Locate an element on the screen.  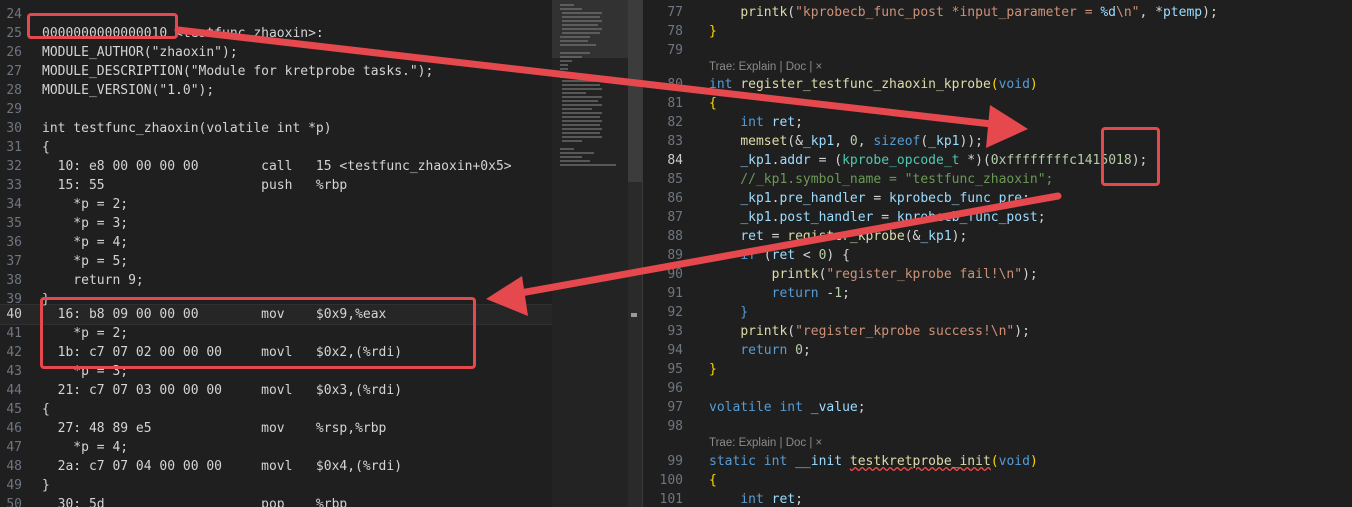
line-number: 78 is located at coordinates (675, 31).